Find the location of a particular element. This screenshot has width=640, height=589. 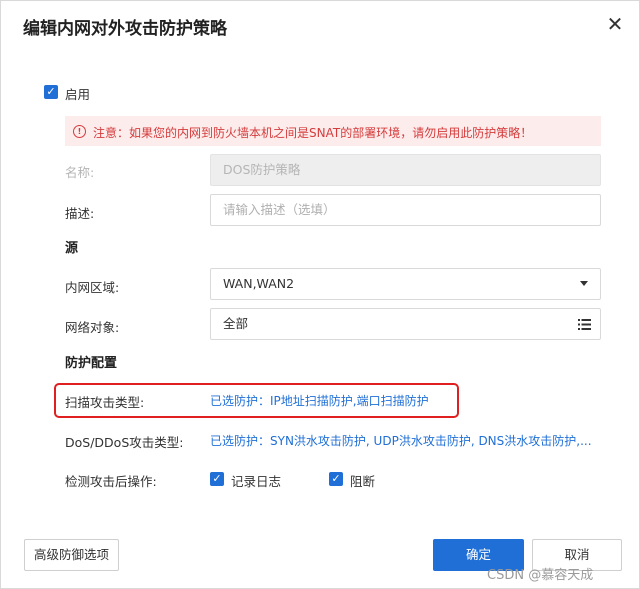

name-label: 名称: is located at coordinates (80, 172).